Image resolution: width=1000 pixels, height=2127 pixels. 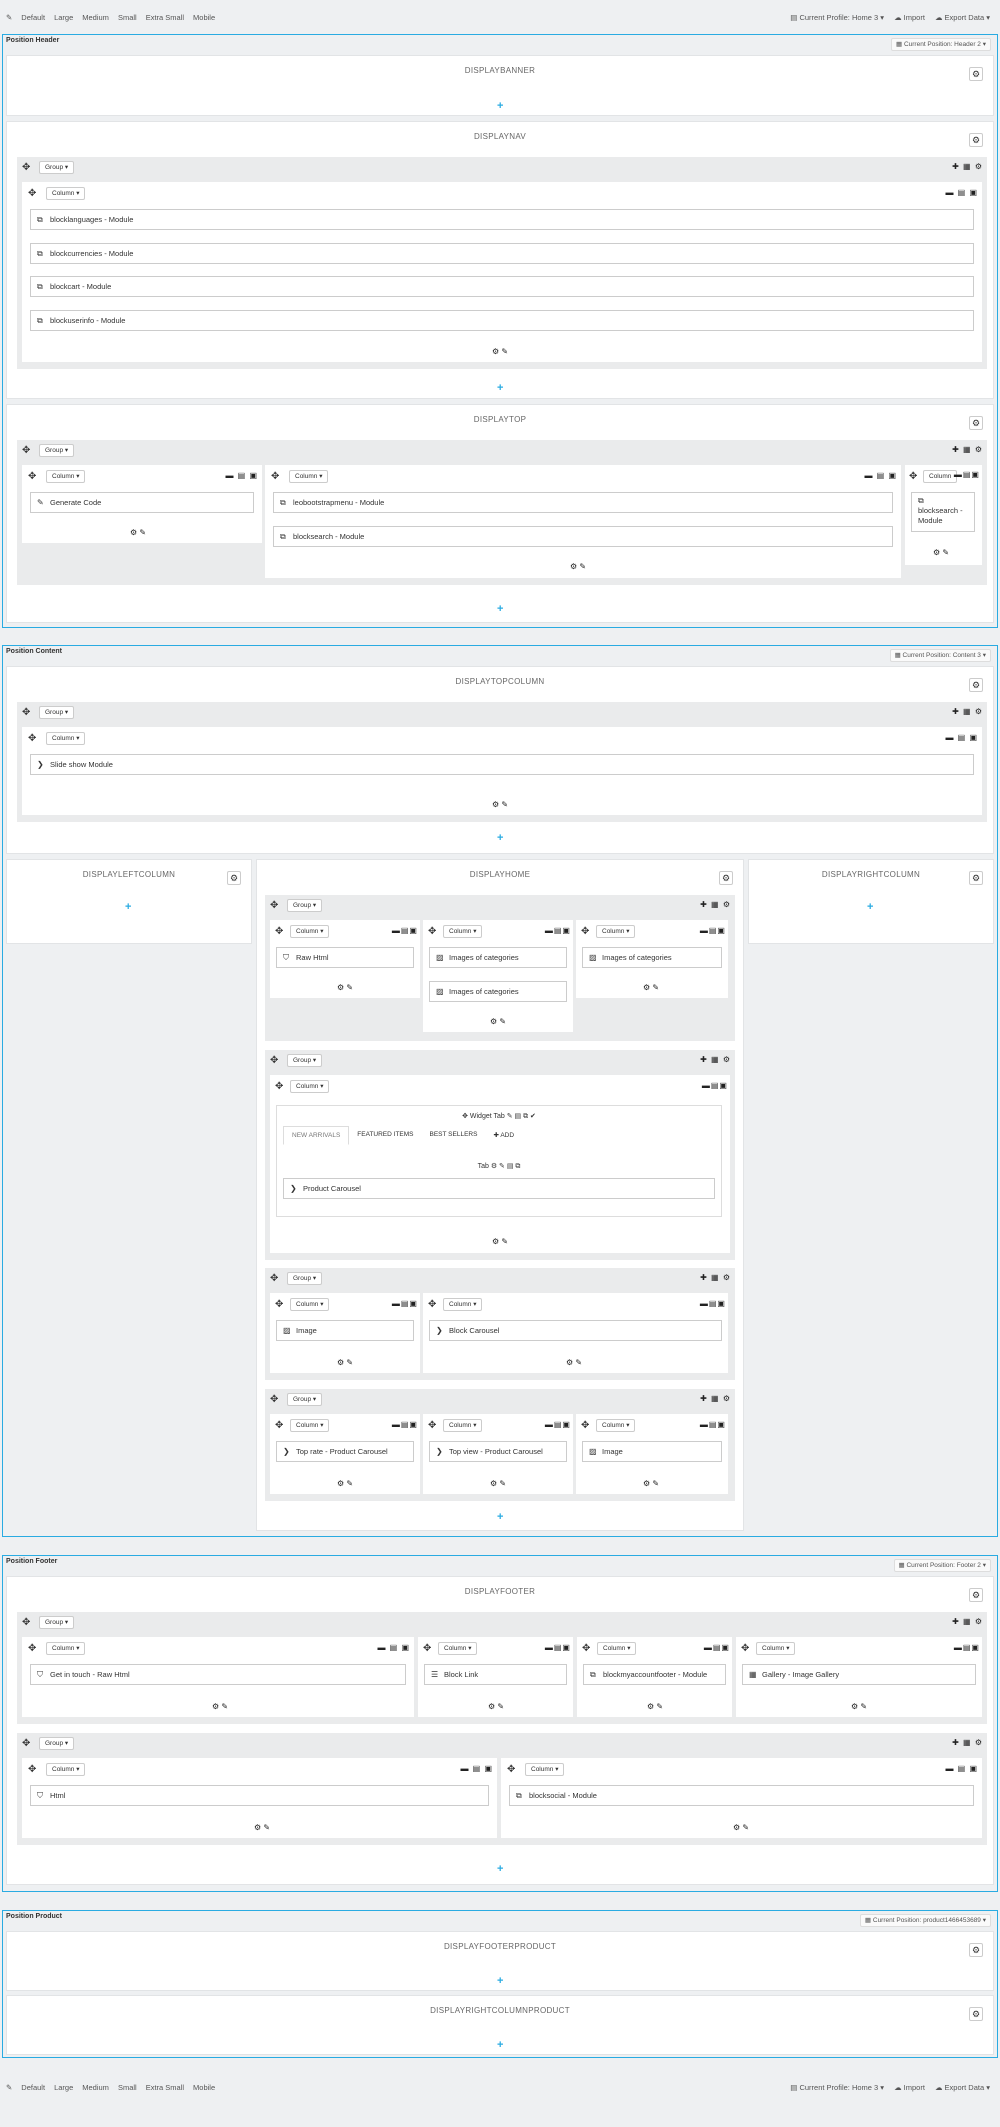 What do you see at coordinates (575, 1330) in the screenshot?
I see `widget-block-carousel: ❯ Block Carousel` at bounding box center [575, 1330].